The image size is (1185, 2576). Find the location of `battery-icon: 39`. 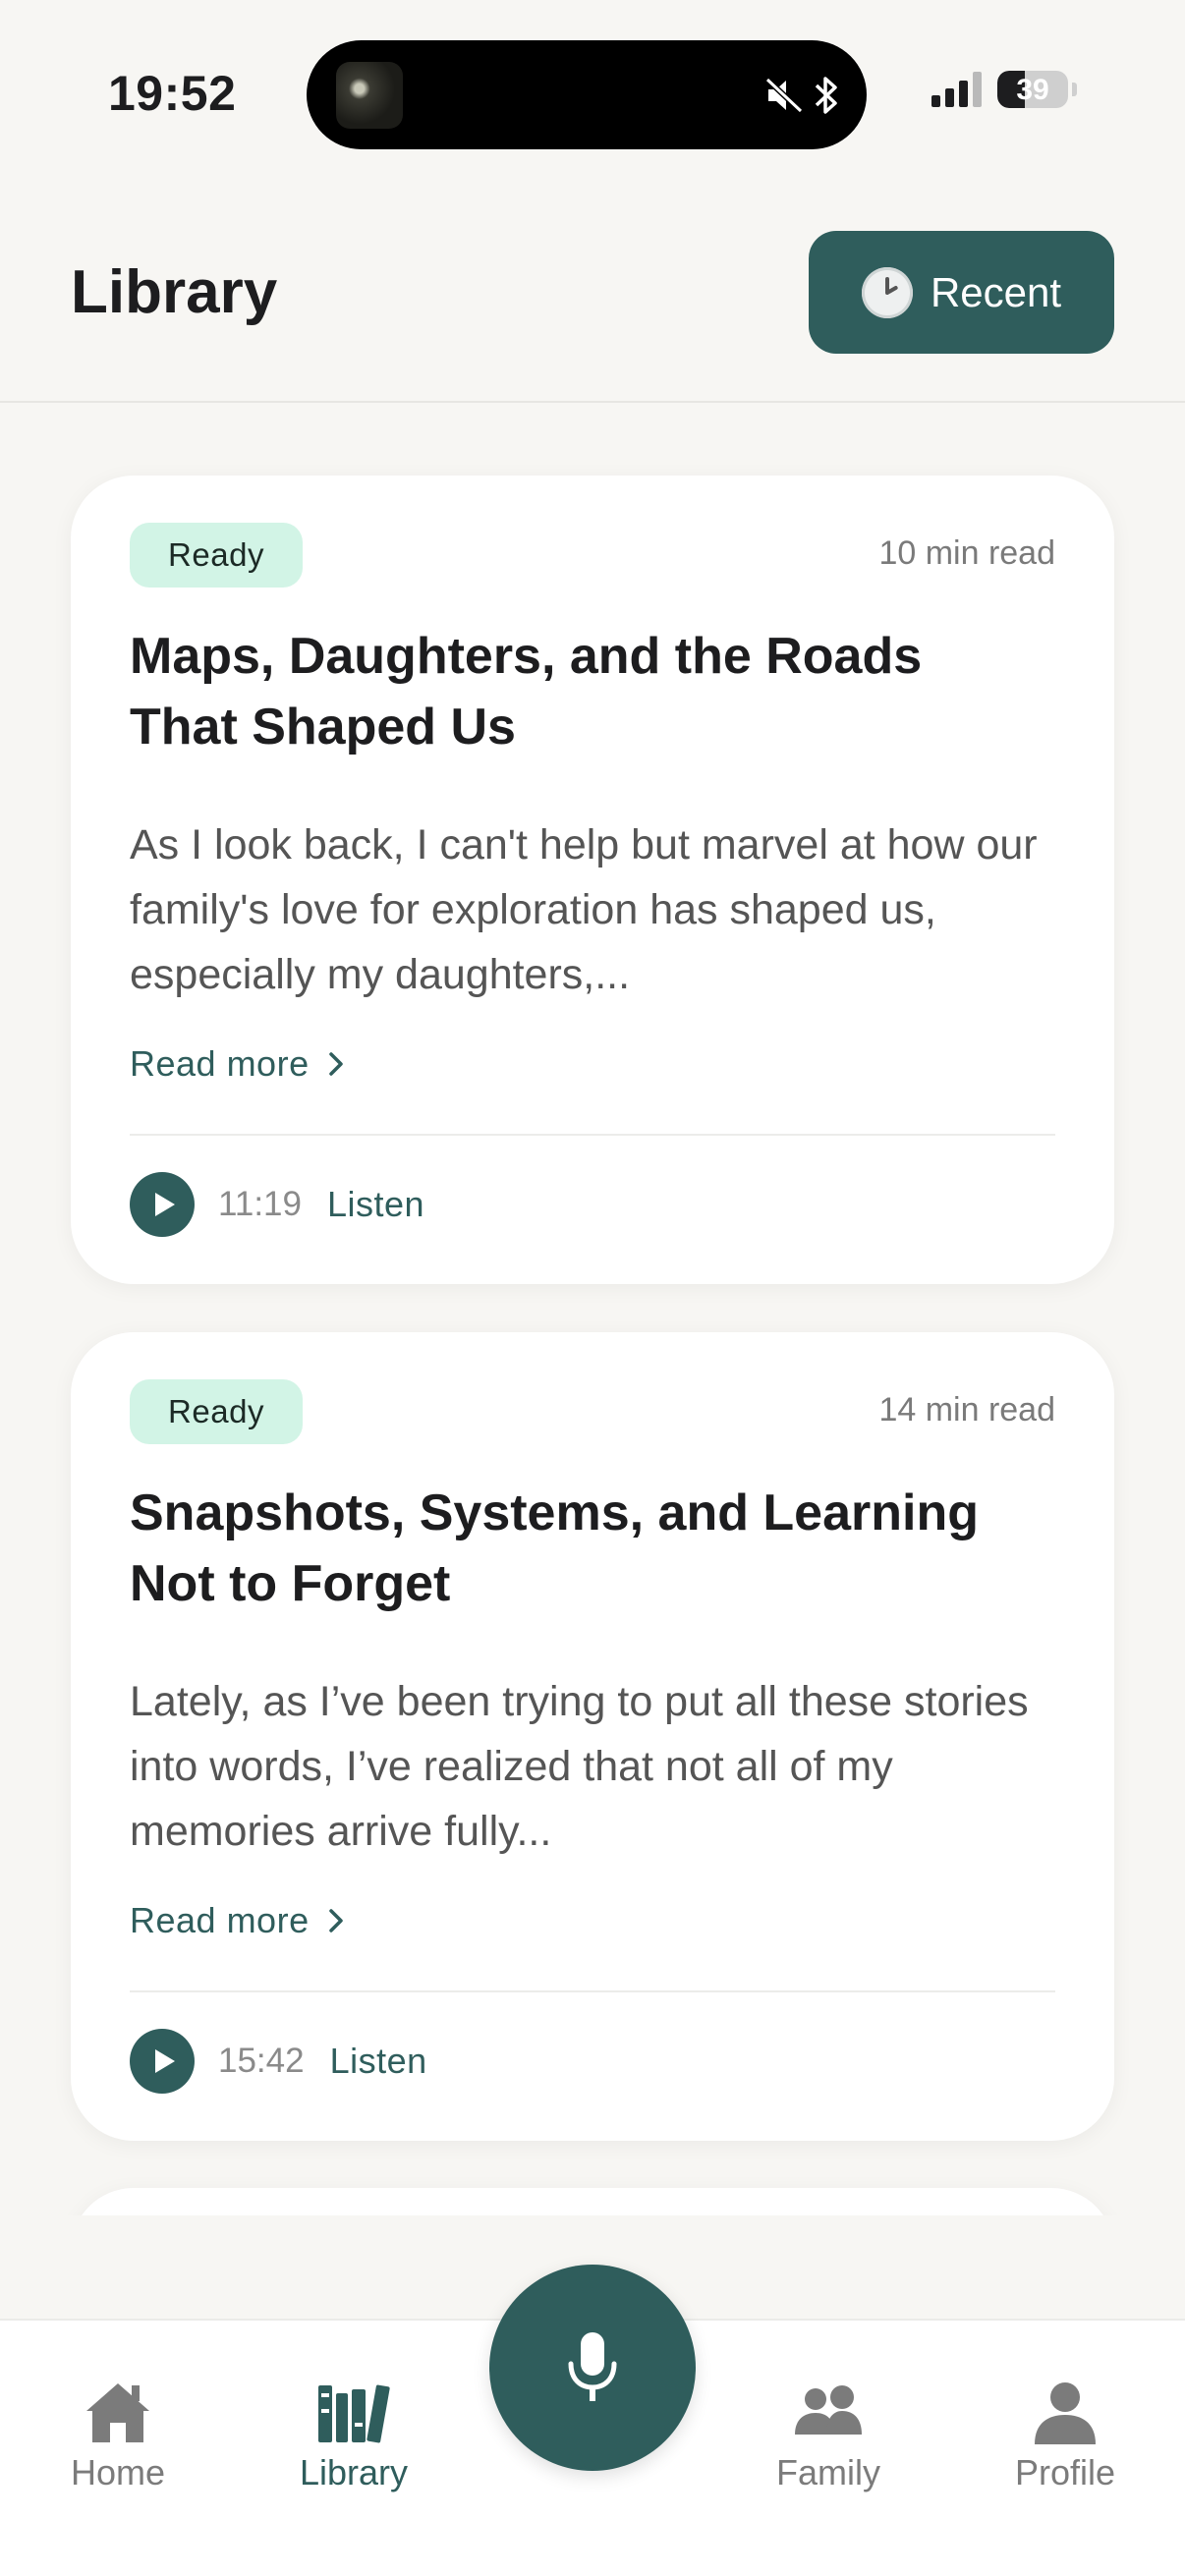

battery-icon: 39 is located at coordinates (1033, 89).